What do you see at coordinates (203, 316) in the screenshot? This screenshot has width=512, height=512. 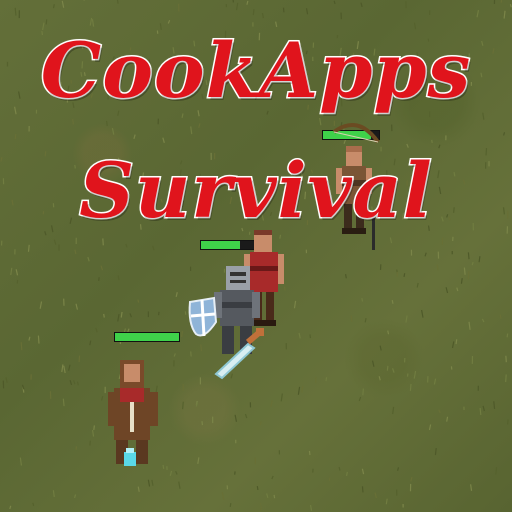 I see `shield-icon` at bounding box center [203, 316].